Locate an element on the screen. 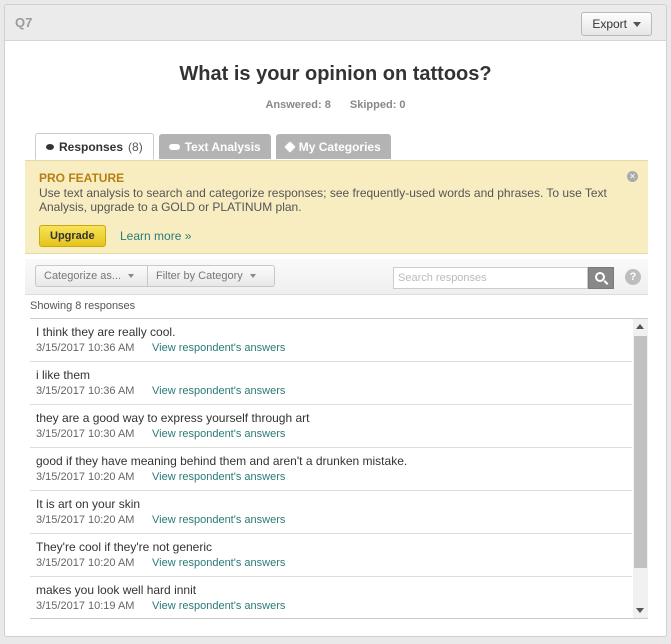 The height and width of the screenshot is (644, 671). tab-label: Text Analysis is located at coordinates (222, 146).